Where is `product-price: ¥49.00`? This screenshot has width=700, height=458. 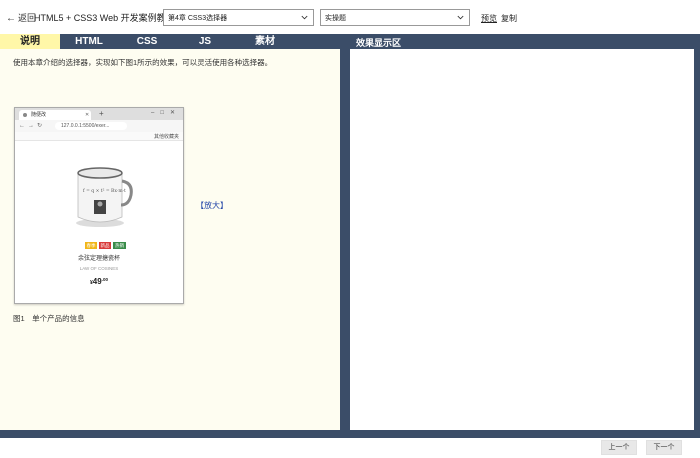
product-price: ¥49.00 is located at coordinates (99, 281).